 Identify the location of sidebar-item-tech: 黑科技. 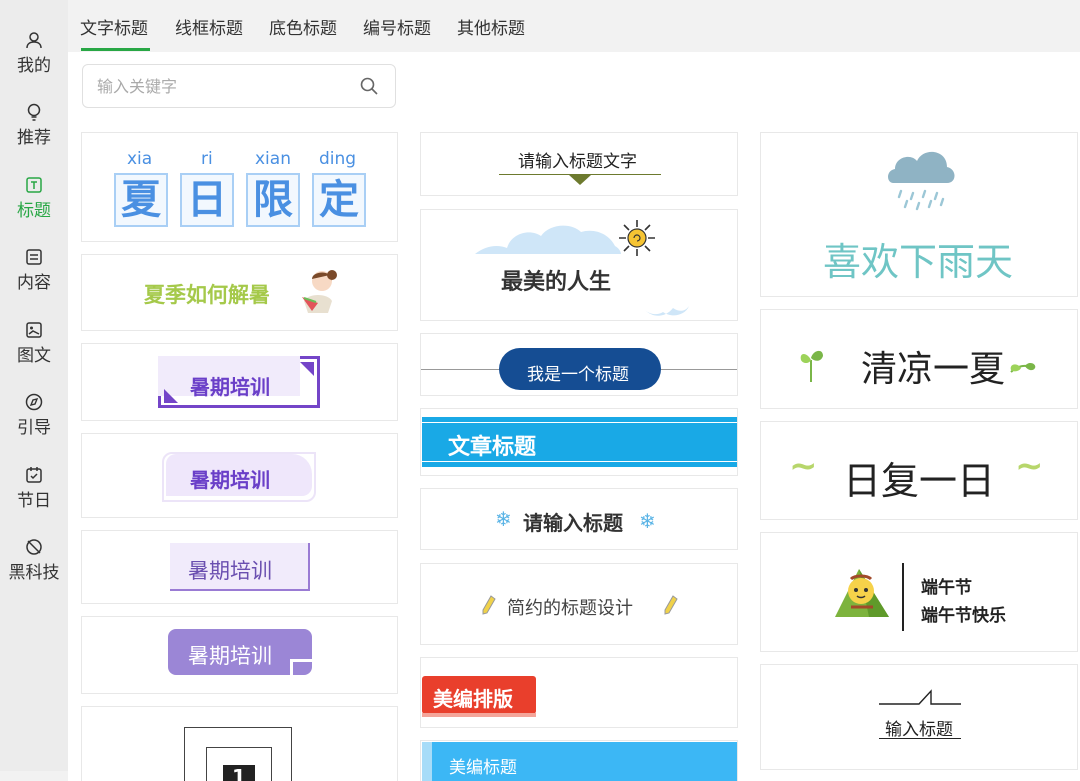
(34, 557).